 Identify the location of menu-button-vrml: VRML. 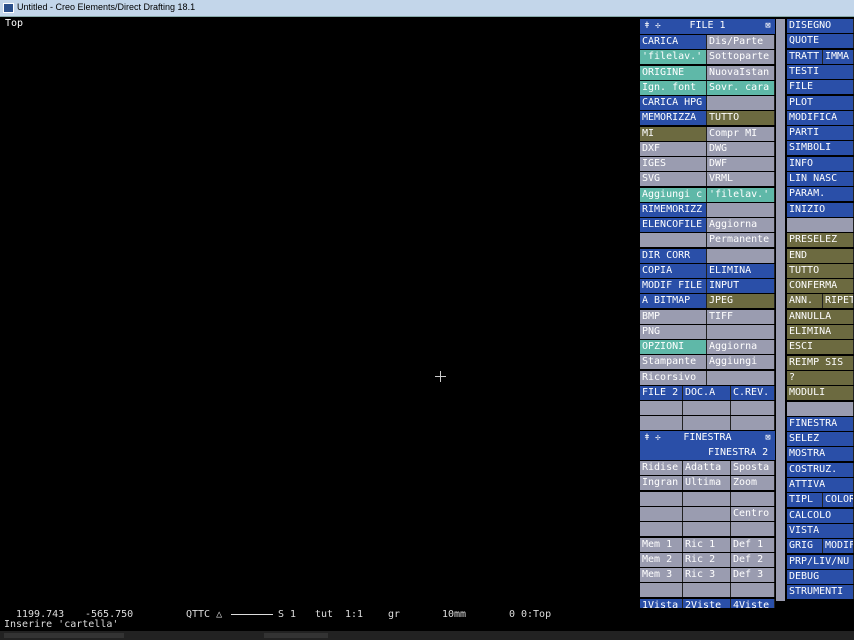
(741, 179).